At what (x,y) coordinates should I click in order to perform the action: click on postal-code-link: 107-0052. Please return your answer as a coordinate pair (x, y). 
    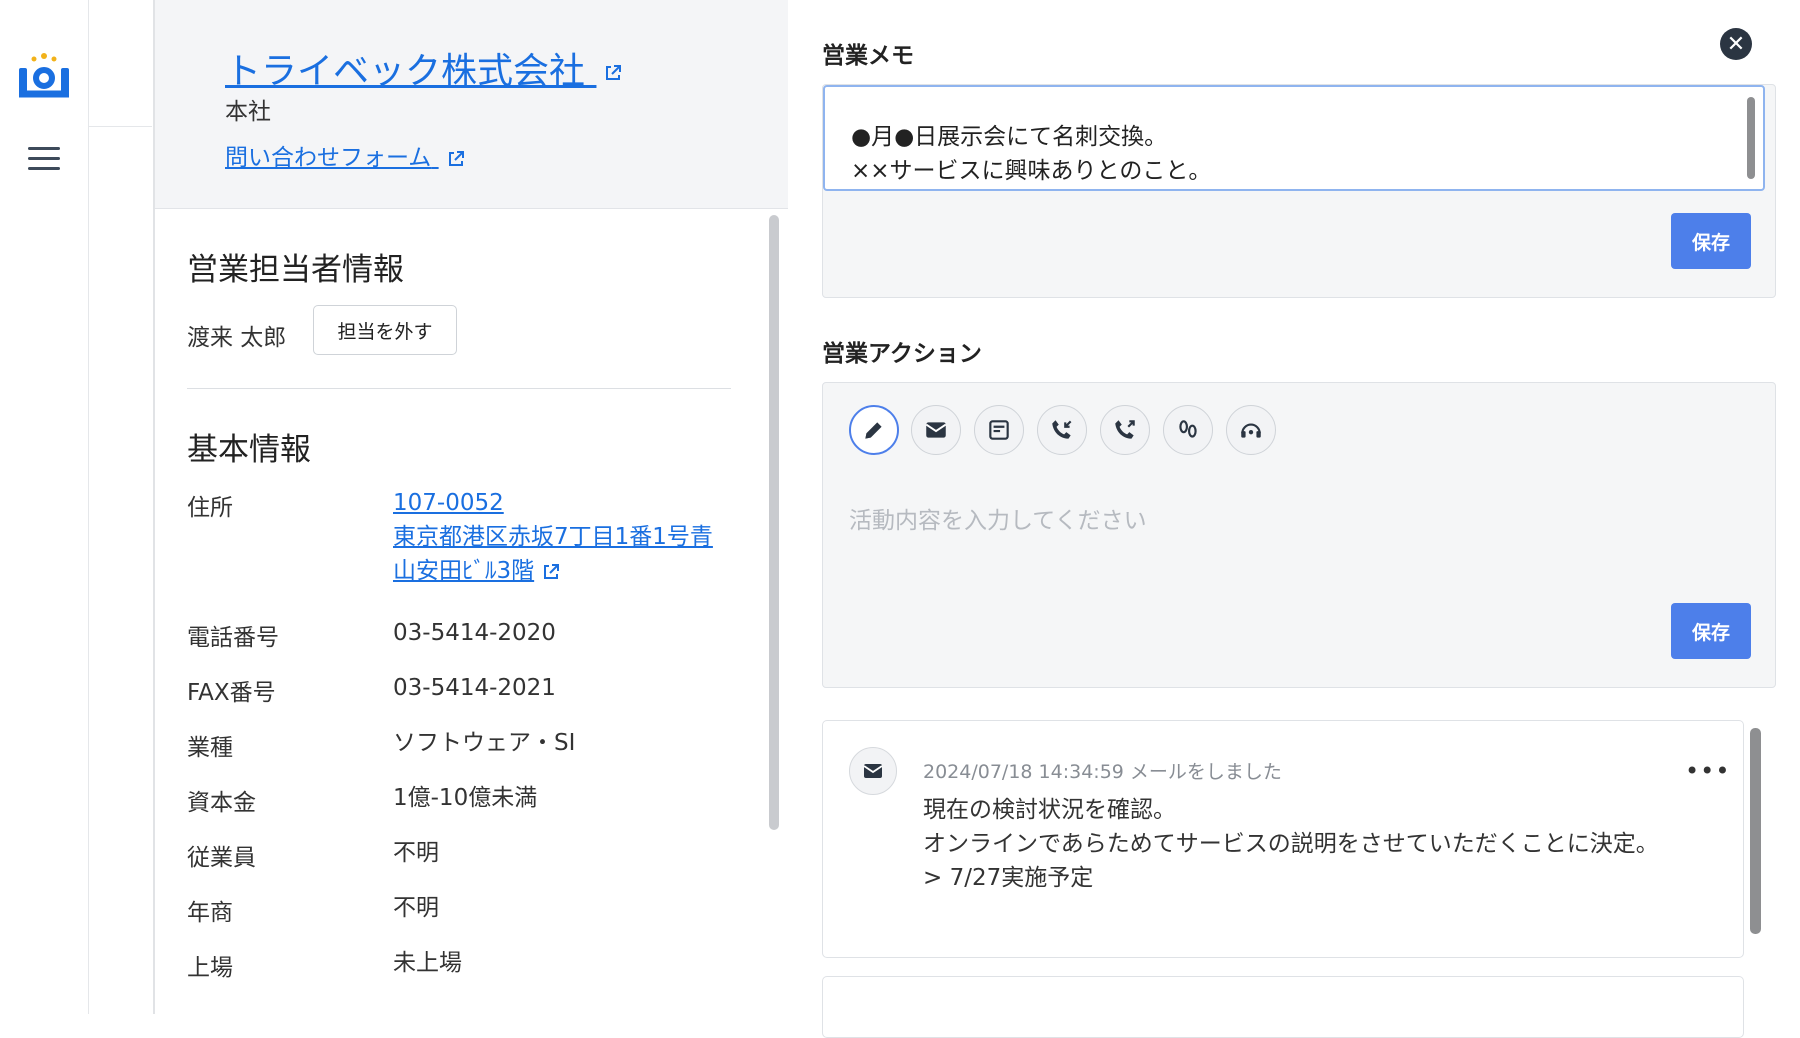
    Looking at the image, I should click on (448, 503).